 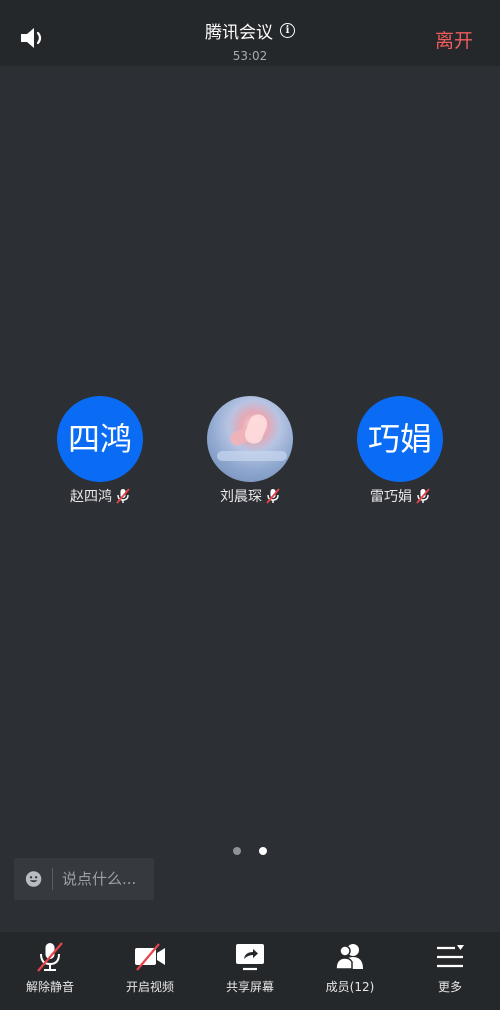 I want to click on share-screen-button: 共享屏幕, so click(x=250, y=971).